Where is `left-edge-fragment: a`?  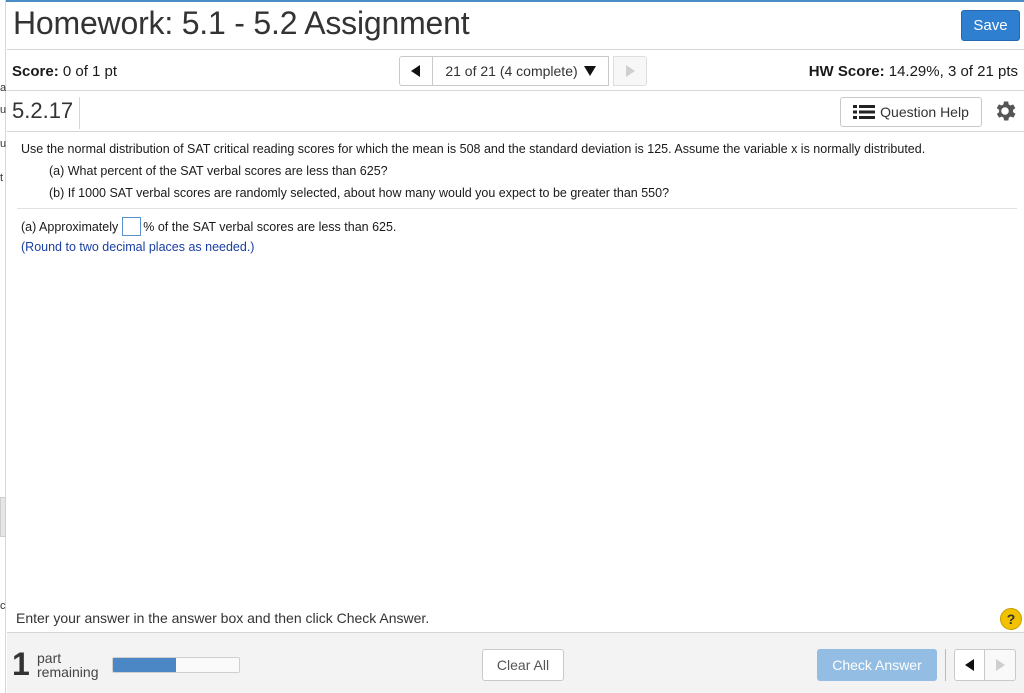
left-edge-fragment: a is located at coordinates (3, 88).